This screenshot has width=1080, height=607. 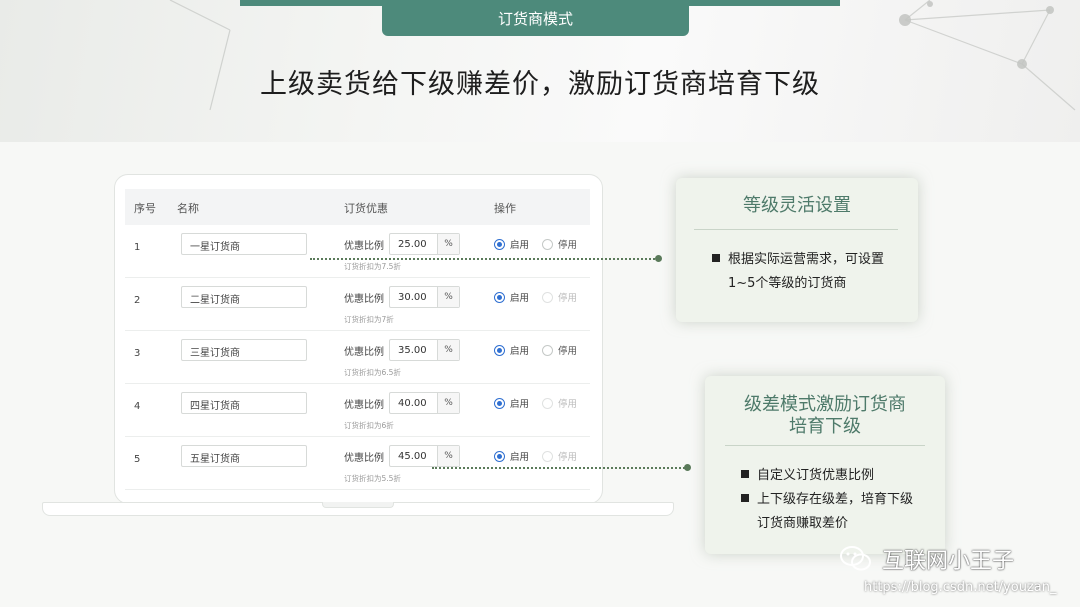 I want to click on row-index: 1, so click(x=137, y=247).